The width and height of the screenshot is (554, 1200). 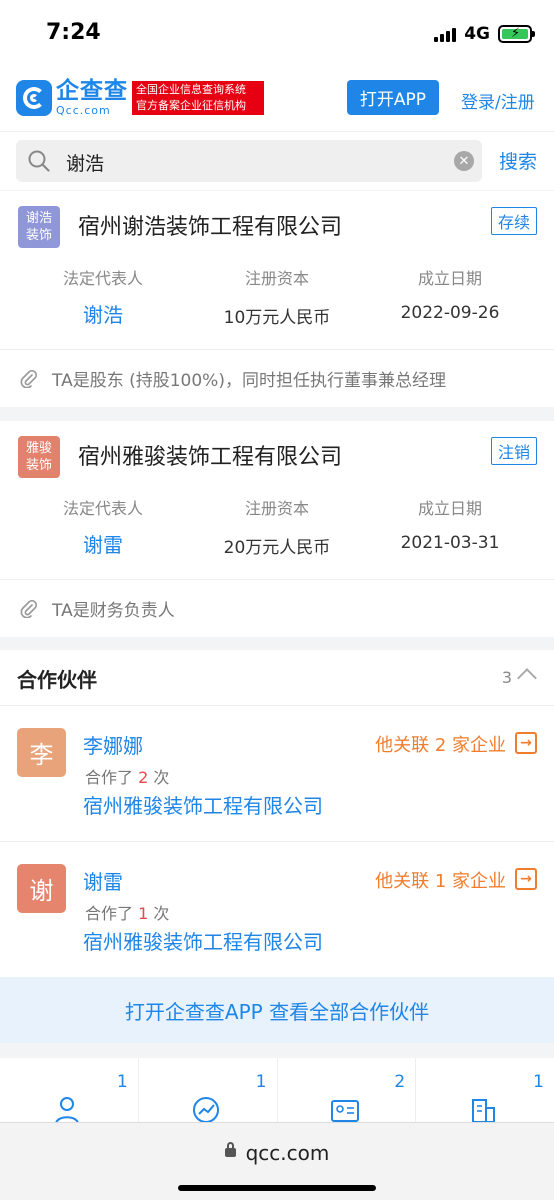 What do you see at coordinates (85, 164) in the screenshot?
I see `search-query: 谢浩` at bounding box center [85, 164].